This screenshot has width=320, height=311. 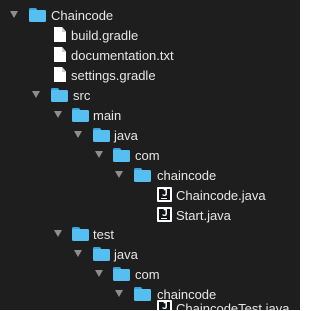 I want to click on tree-node-main-com: com, so click(x=150, y=155).